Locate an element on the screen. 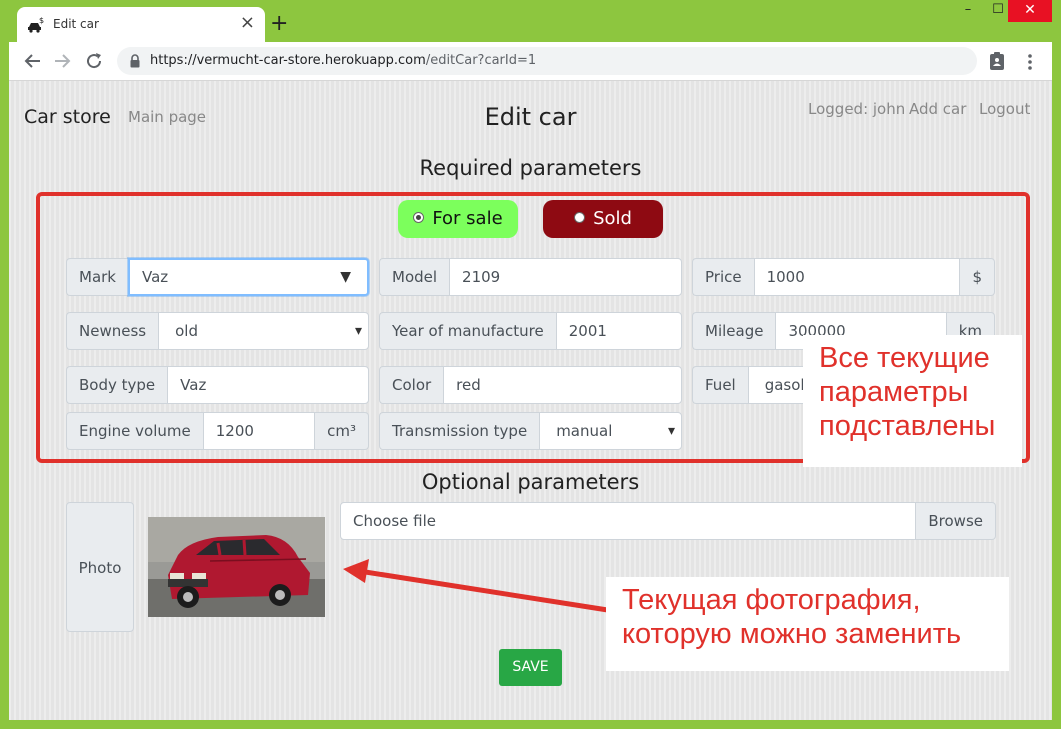  url-host: https://vermucht-car-store.herokuapp.com is located at coordinates (288, 60).